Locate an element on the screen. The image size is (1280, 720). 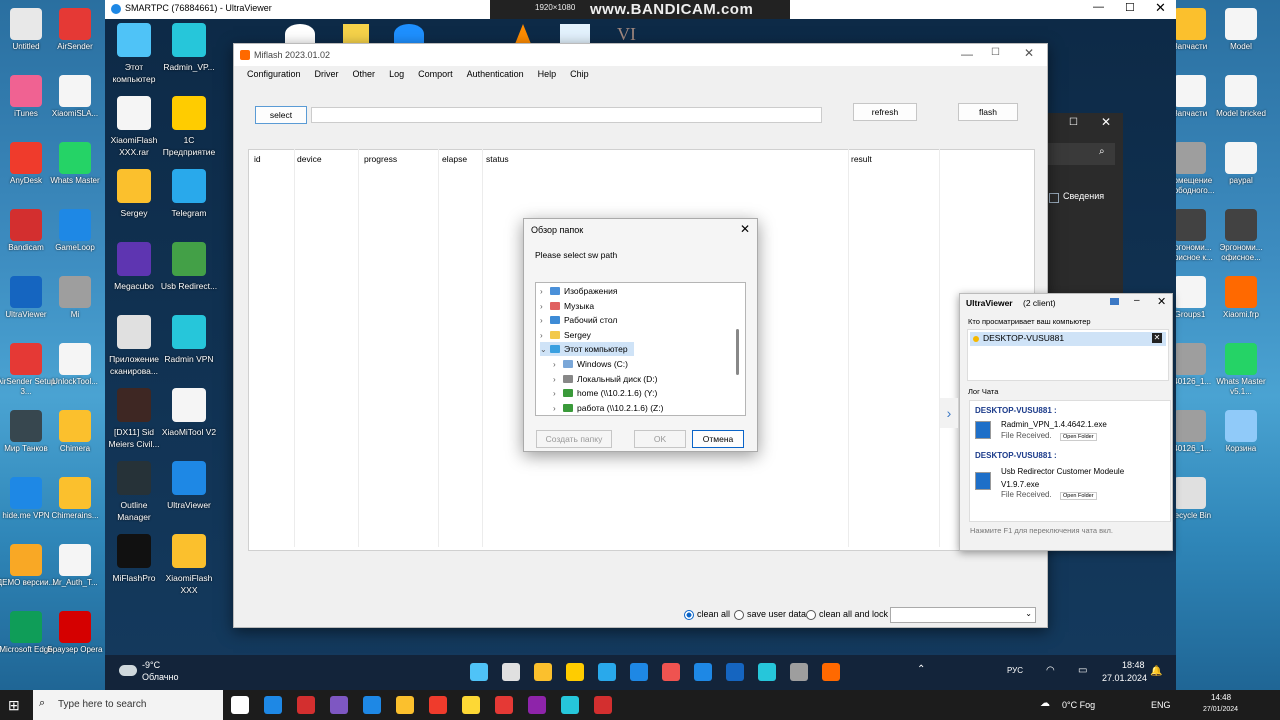
tree-item: › Windows (C:) is located at coordinates (590, 364).